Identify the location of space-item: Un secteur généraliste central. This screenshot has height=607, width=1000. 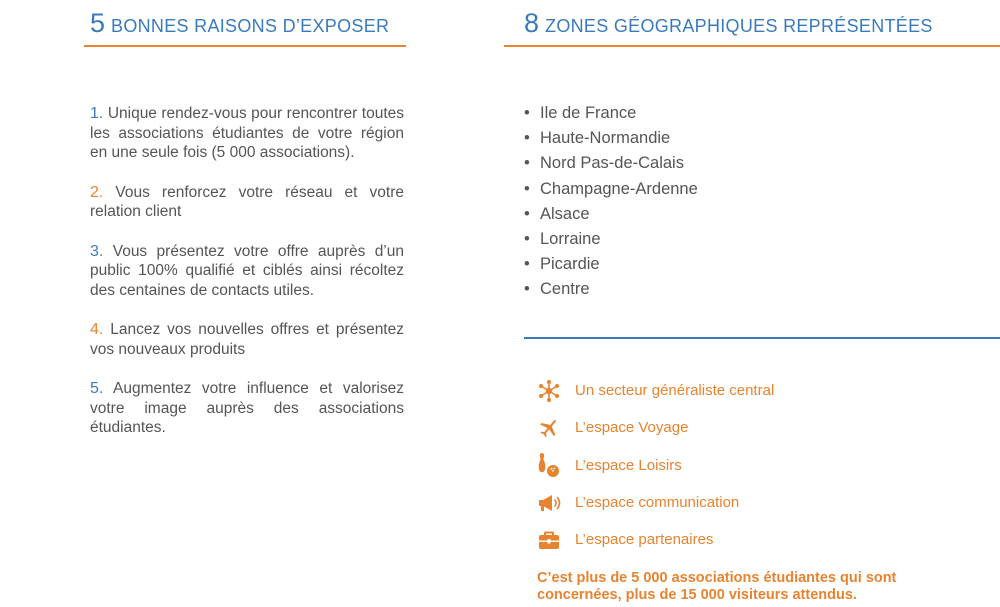
(655, 390).